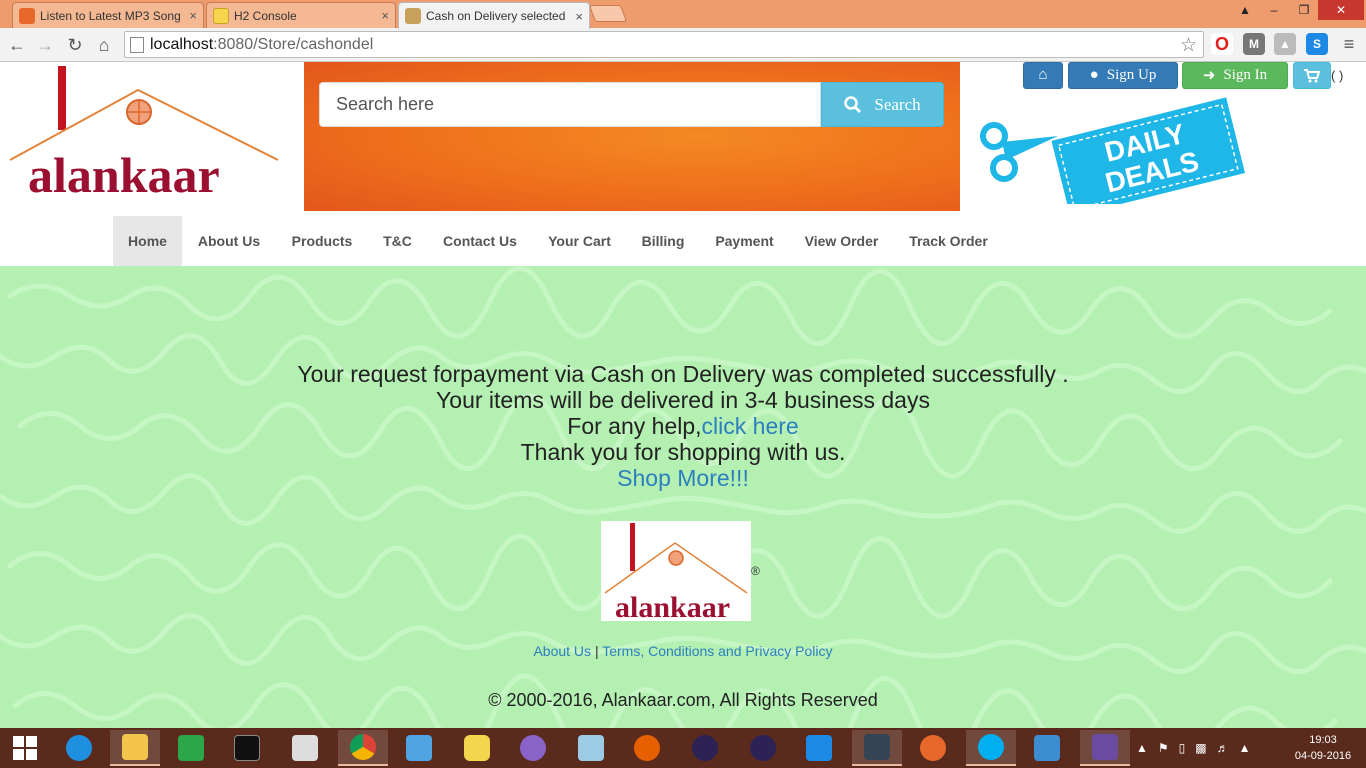 The image size is (1366, 768). What do you see at coordinates (1304, 10) in the screenshot?
I see `maximize-button: ❐` at bounding box center [1304, 10].